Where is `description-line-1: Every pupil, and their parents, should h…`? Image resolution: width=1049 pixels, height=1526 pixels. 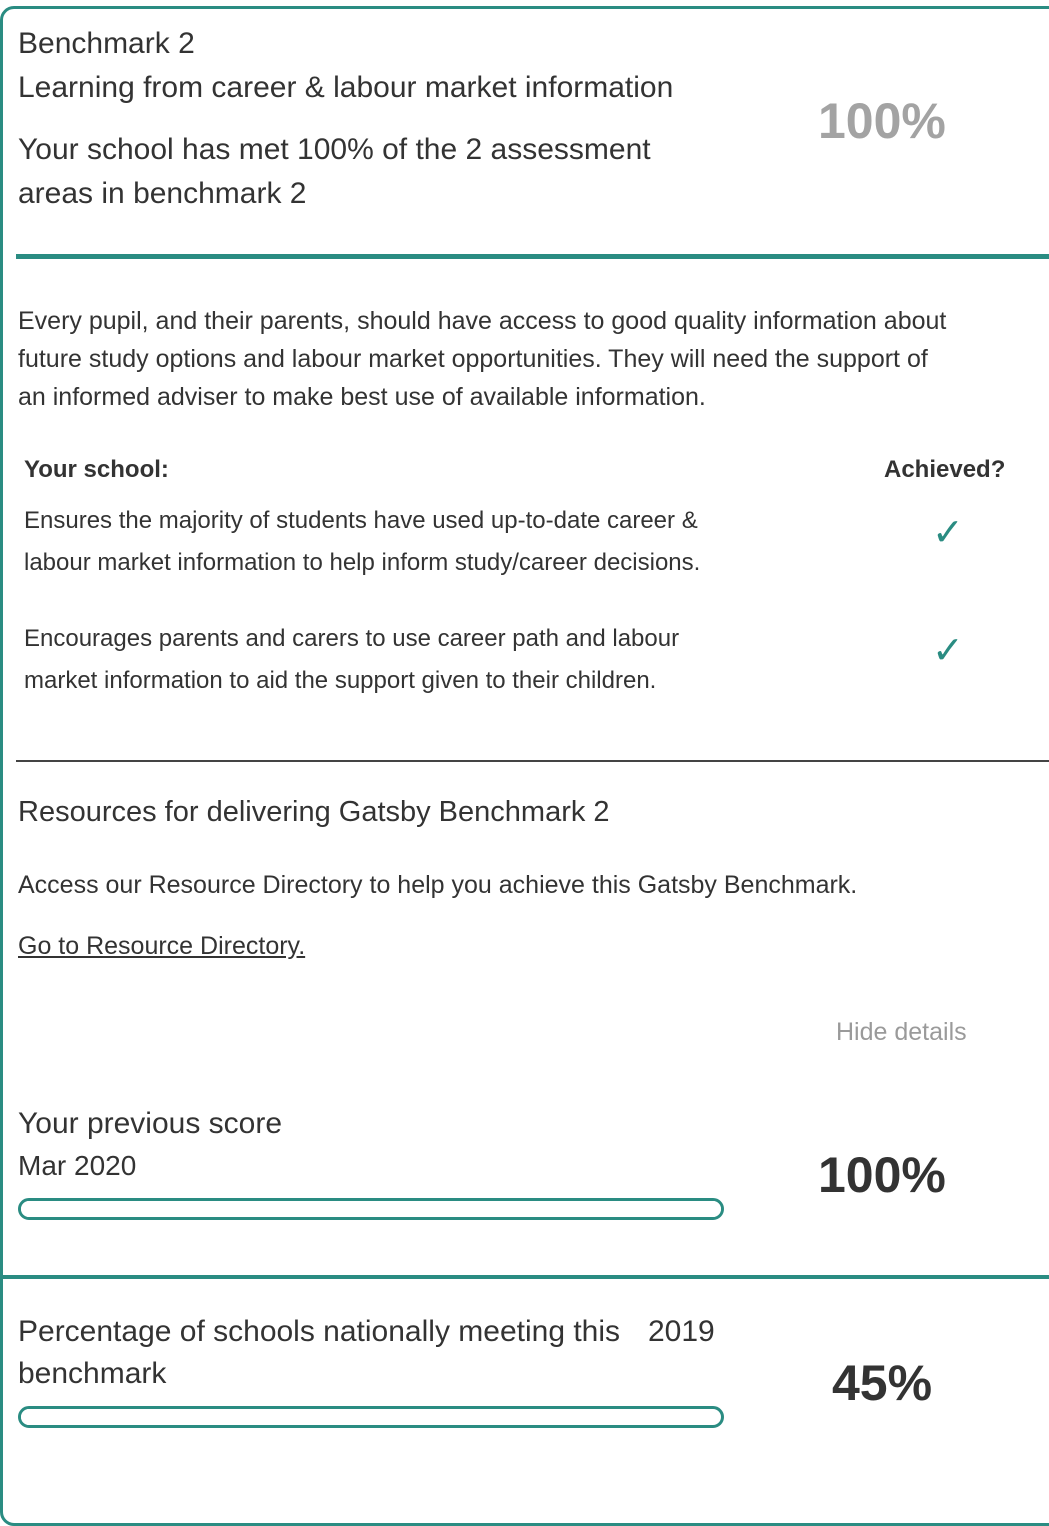 description-line-1: Every pupil, and their parents, should h… is located at coordinates (482, 321).